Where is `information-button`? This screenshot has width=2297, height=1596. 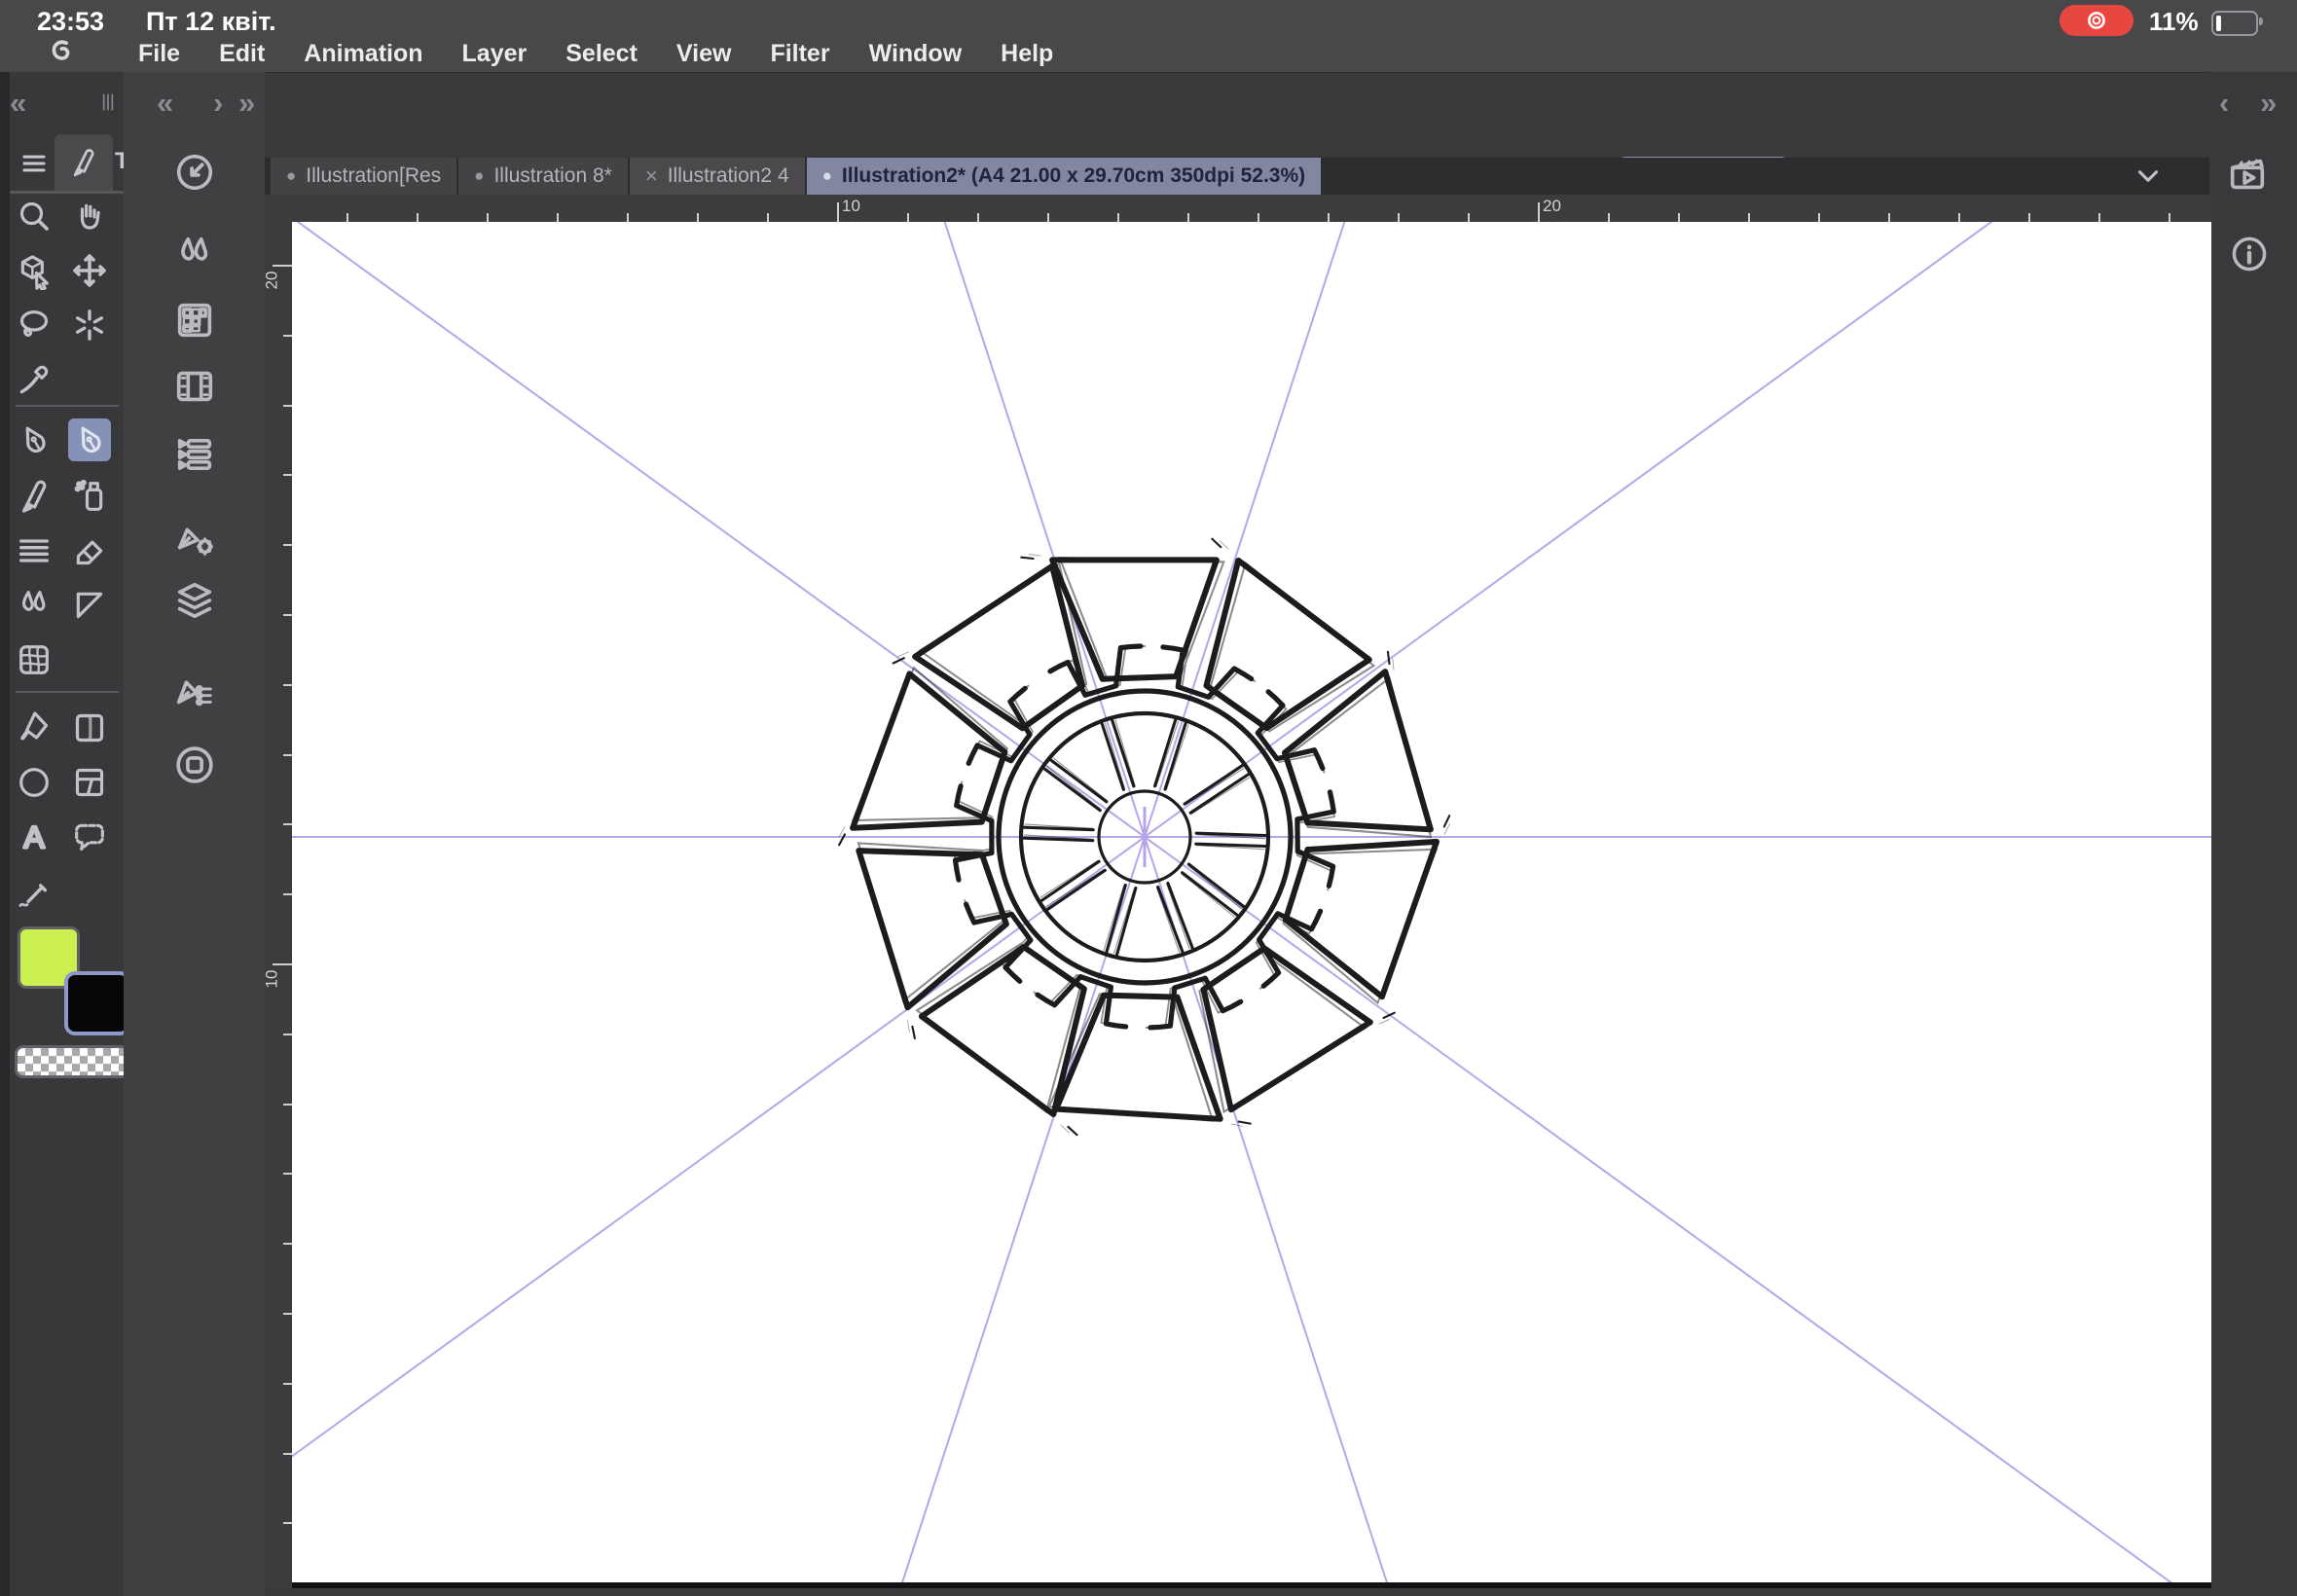 information-button is located at coordinates (2250, 254).